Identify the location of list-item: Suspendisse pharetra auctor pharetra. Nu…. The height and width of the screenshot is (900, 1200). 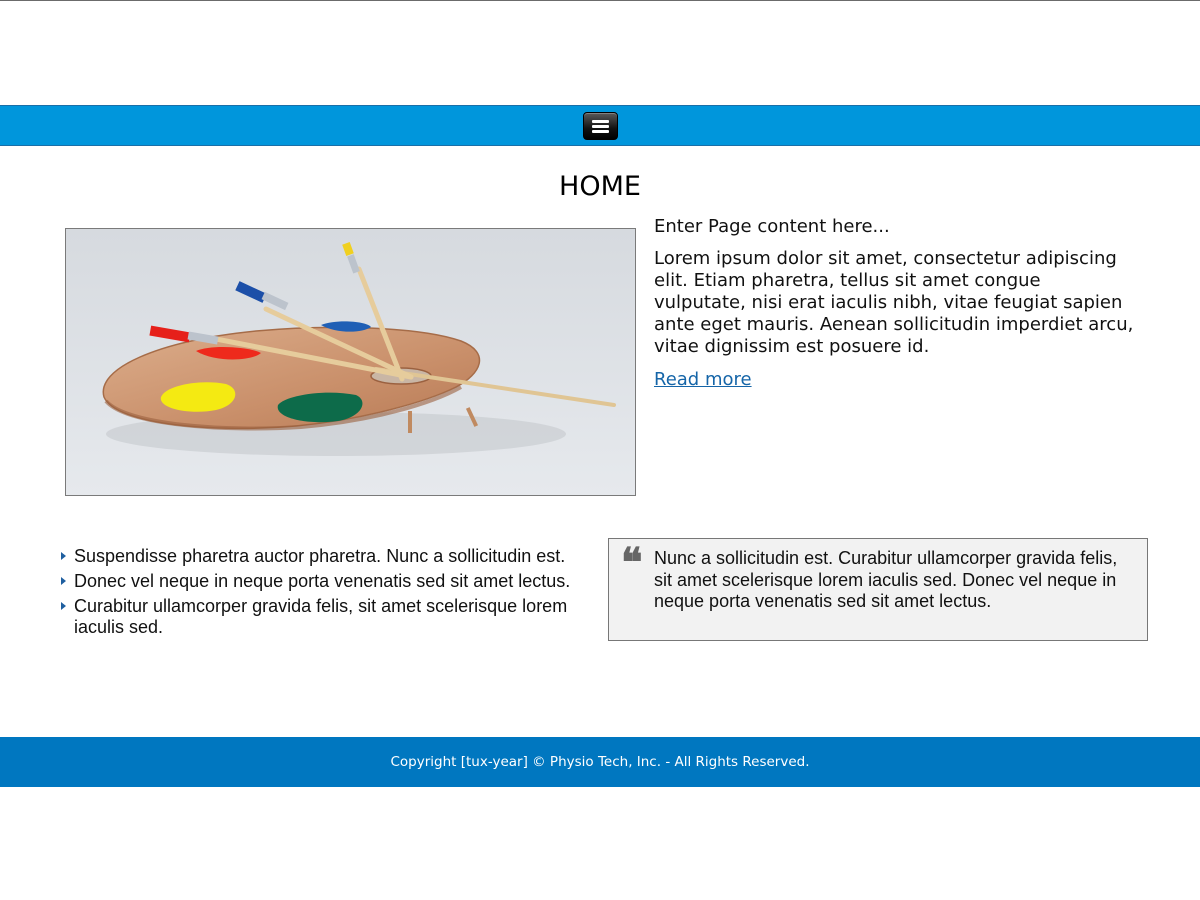
(321, 556).